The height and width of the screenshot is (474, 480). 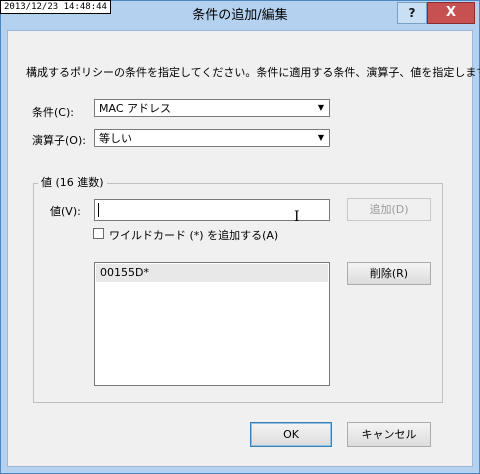 What do you see at coordinates (389, 209) in the screenshot?
I see `add-button: 追加(D)` at bounding box center [389, 209].